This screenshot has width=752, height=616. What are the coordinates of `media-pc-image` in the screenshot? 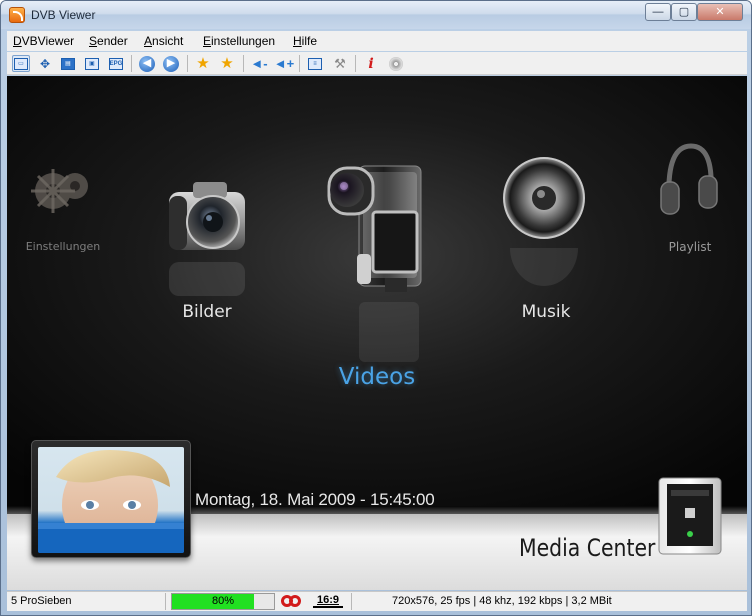 It's located at (690, 516).